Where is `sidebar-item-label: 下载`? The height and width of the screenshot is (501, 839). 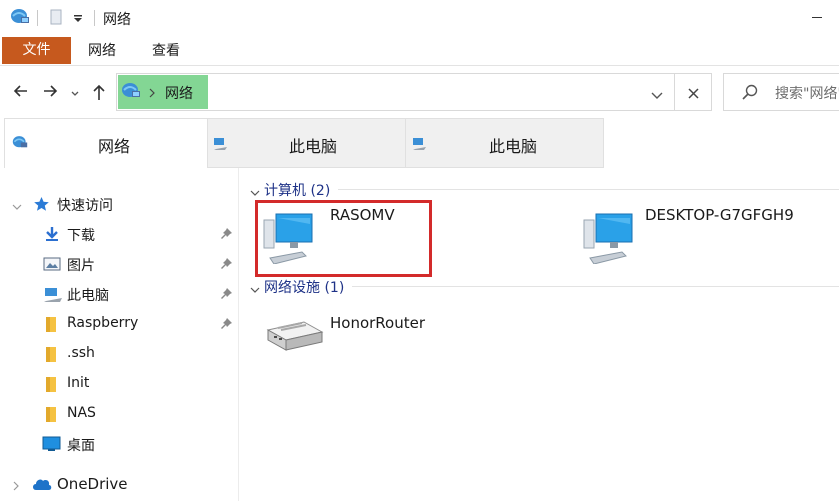 sidebar-item-label: 下载 is located at coordinates (81, 236).